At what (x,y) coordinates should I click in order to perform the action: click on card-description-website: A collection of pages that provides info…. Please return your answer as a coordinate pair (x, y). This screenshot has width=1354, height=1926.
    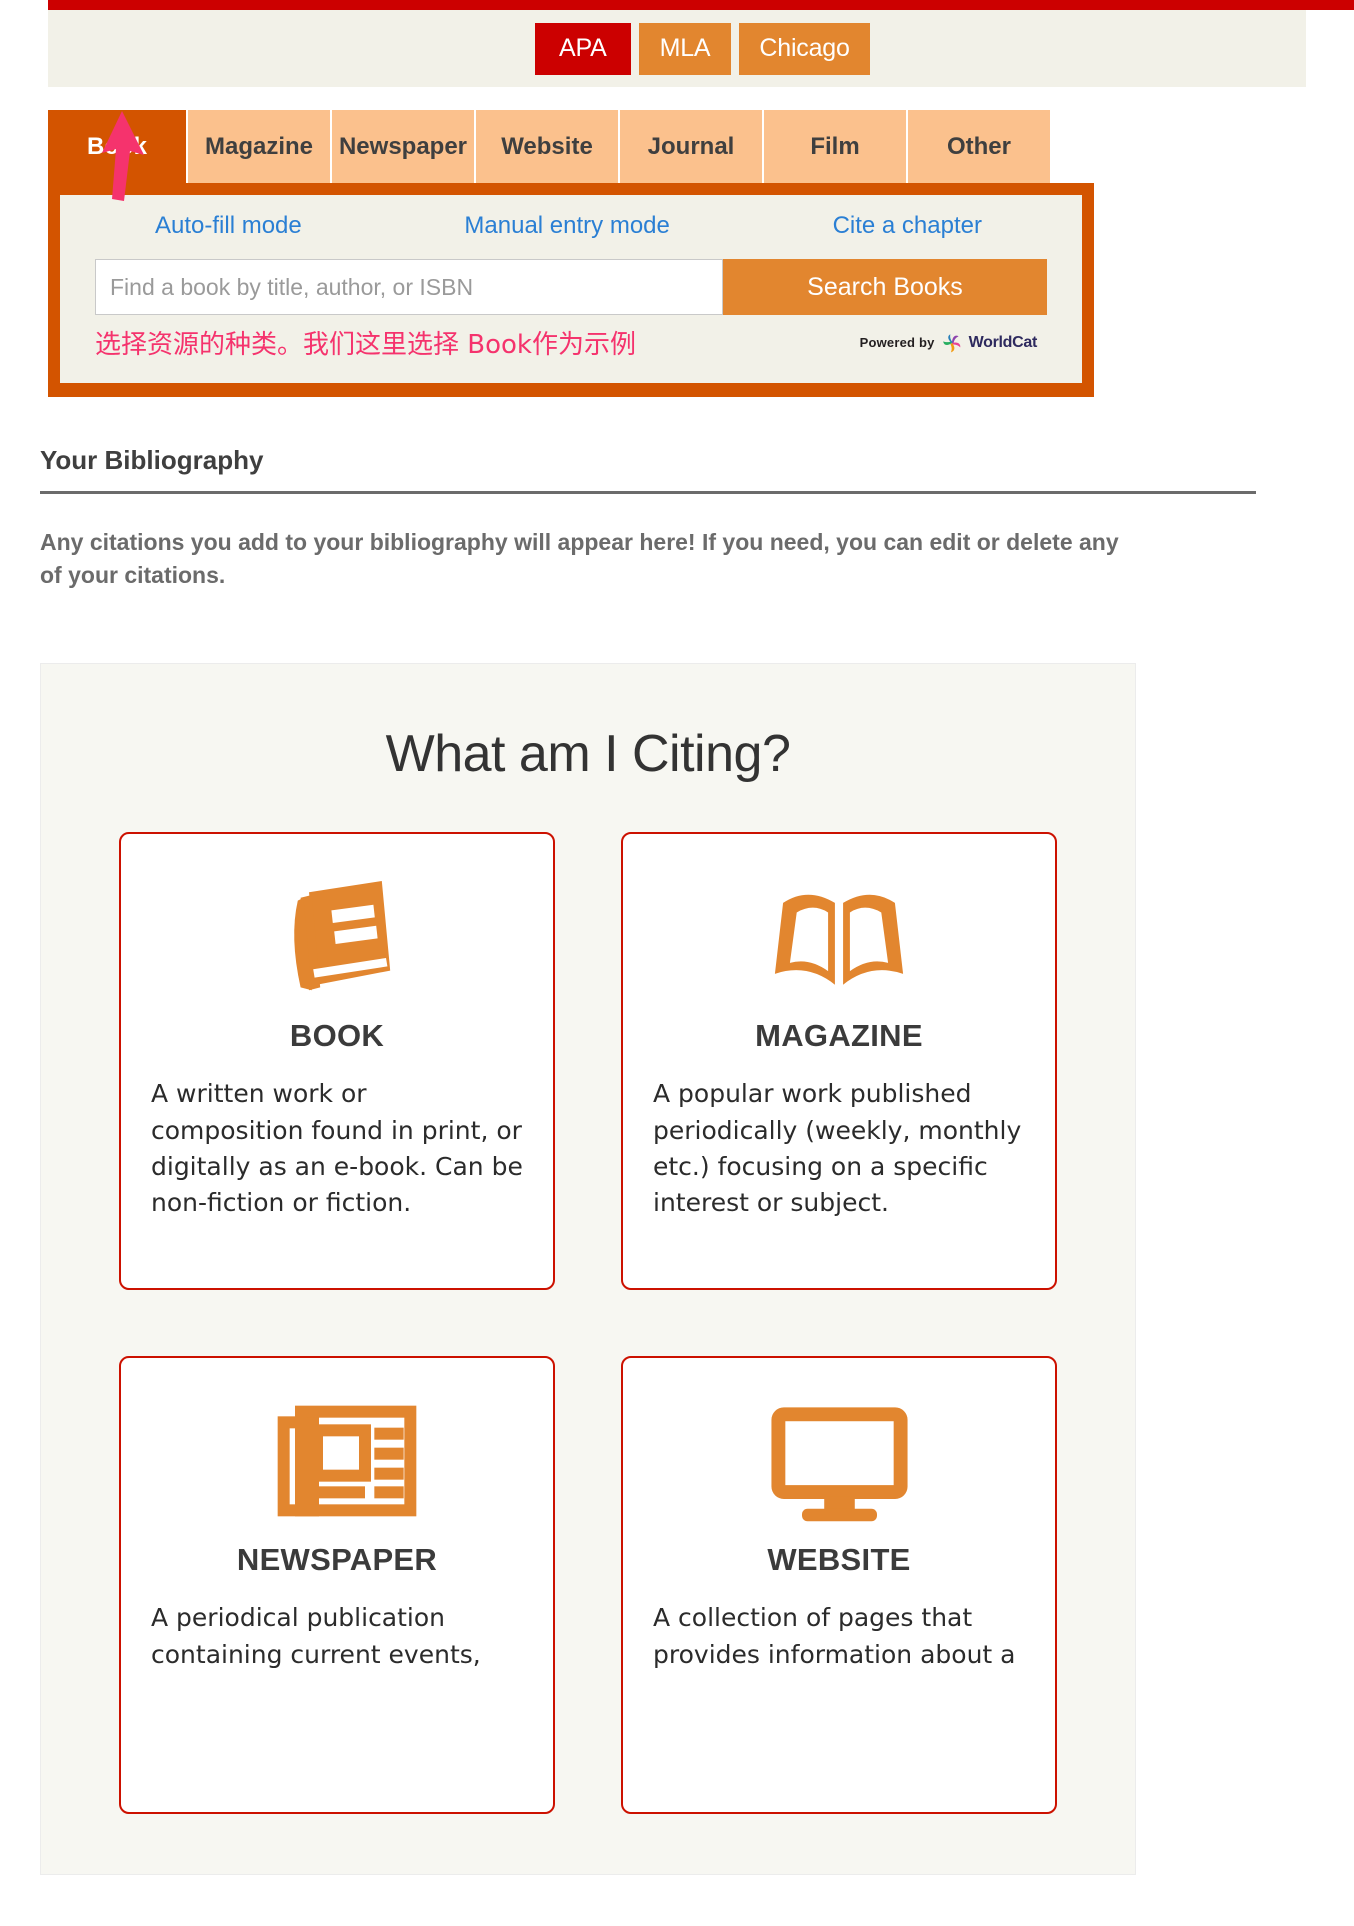
    Looking at the image, I should click on (834, 1636).